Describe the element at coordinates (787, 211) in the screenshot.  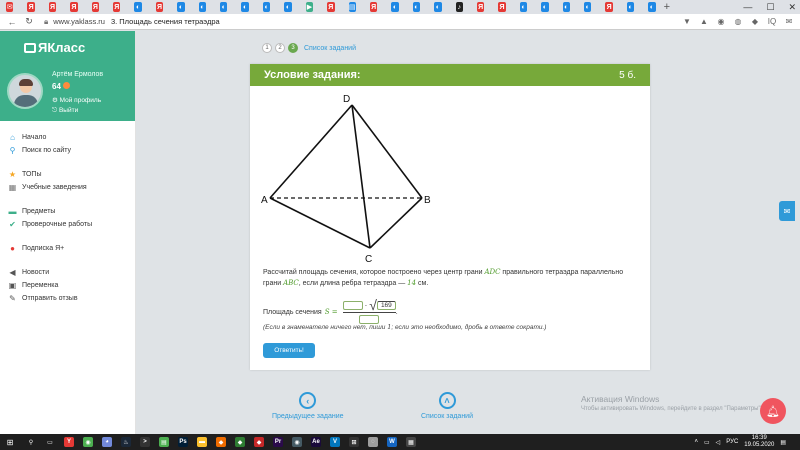
I see `feedback-side-tab-icon: ✉` at that location.